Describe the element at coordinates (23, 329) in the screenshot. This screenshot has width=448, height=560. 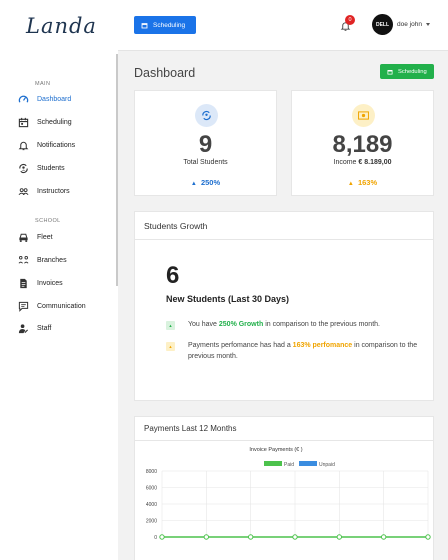
I see `staff-icon` at that location.